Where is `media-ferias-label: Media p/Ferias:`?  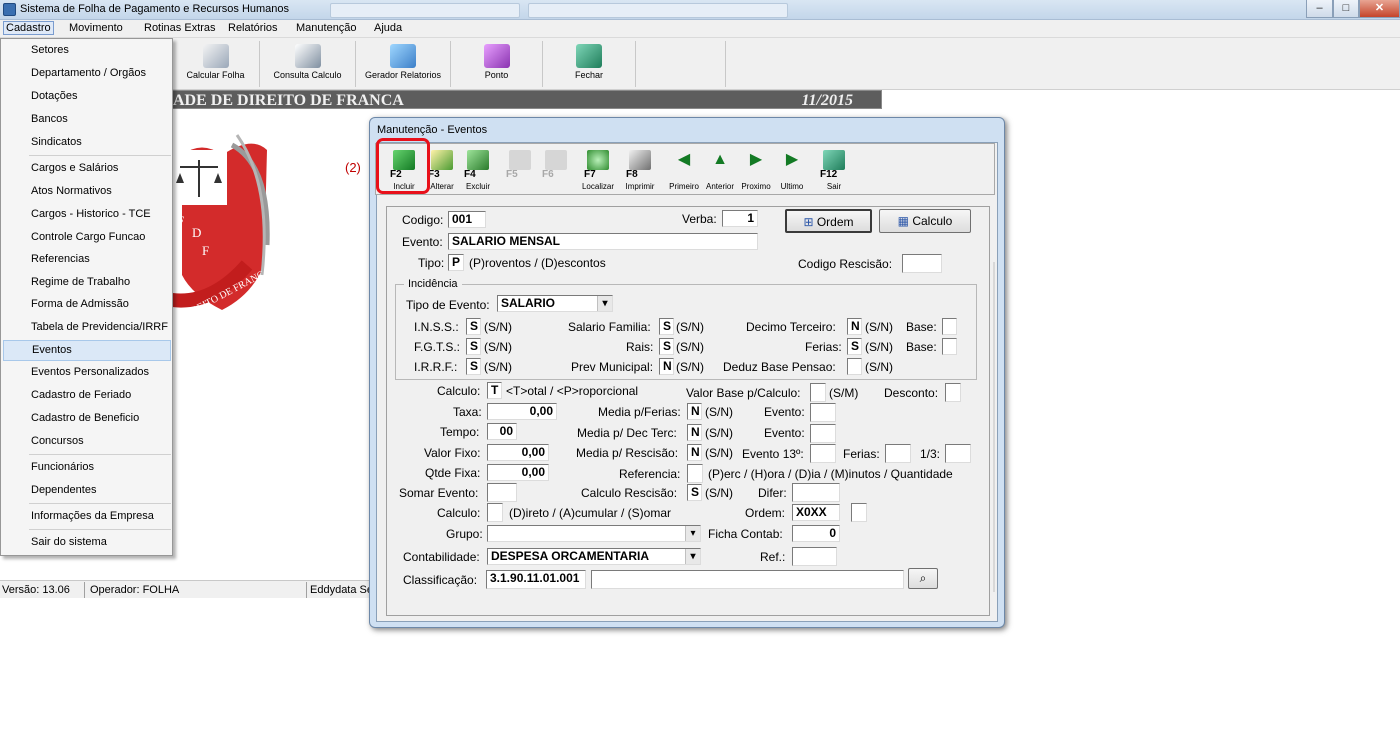 media-ferias-label: Media p/Ferias: is located at coordinates (639, 412).